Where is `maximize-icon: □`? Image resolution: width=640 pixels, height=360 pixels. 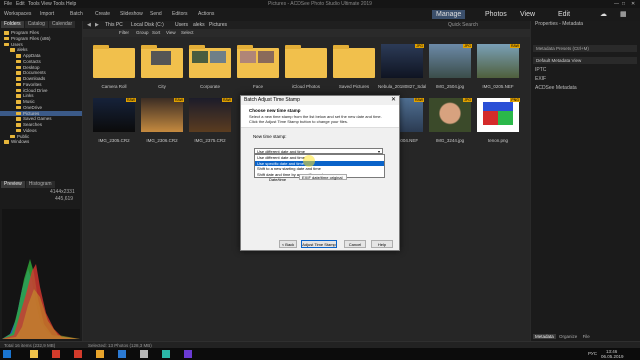 maximize-icon: □ is located at coordinates (623, 4).